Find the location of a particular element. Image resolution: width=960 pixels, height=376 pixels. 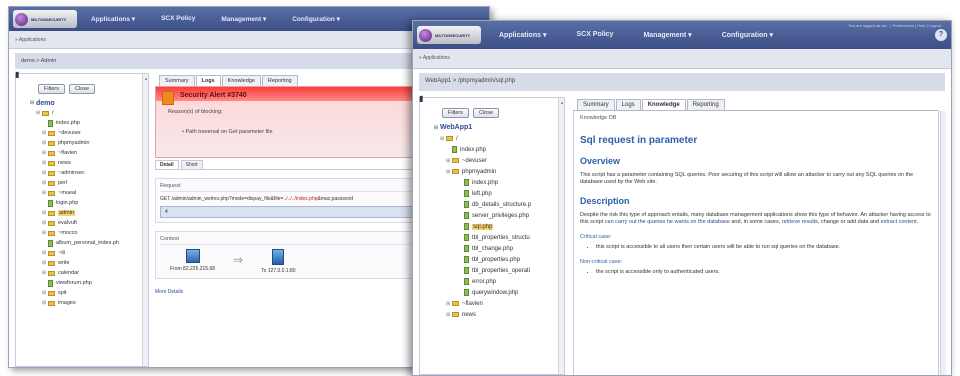

subtab-short: Short is located at coordinates (191, 164).